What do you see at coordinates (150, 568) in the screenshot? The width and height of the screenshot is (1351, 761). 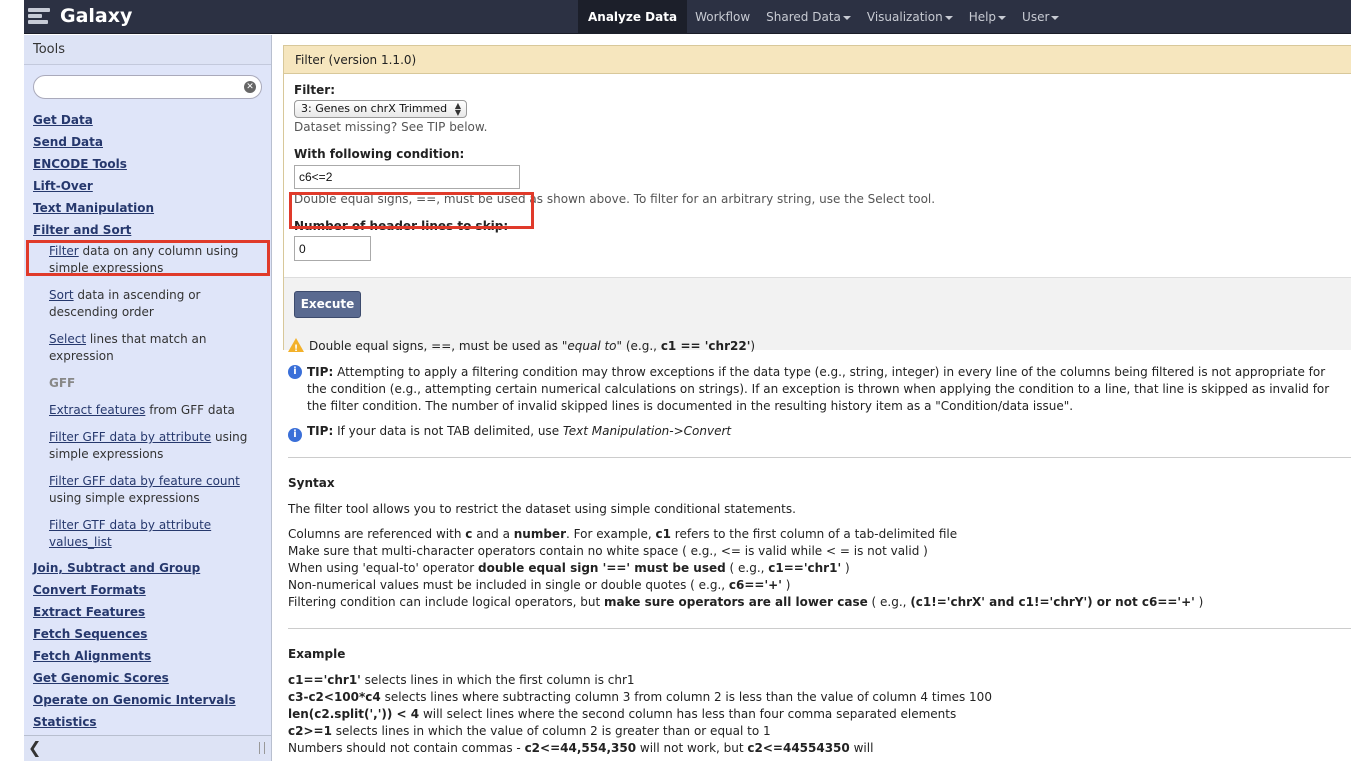 I see `section-join-subtract-group: Join, Subtract and Group` at bounding box center [150, 568].